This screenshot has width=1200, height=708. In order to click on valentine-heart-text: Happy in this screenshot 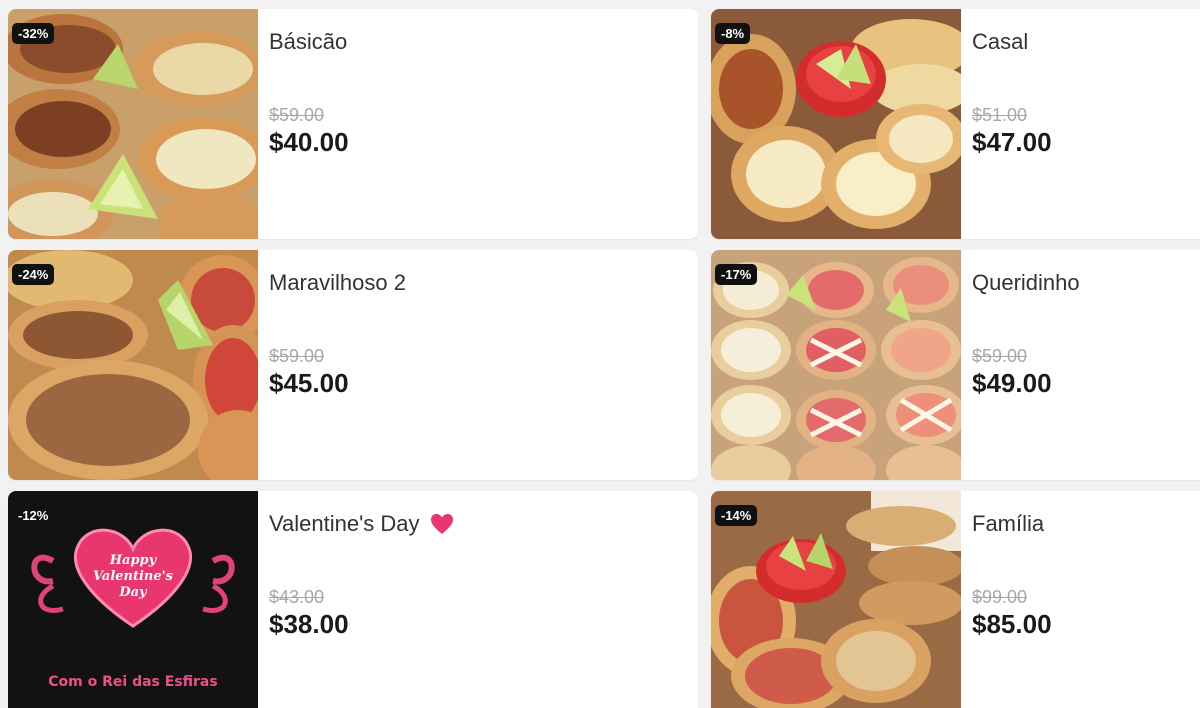, I will do `click(133, 560)`.